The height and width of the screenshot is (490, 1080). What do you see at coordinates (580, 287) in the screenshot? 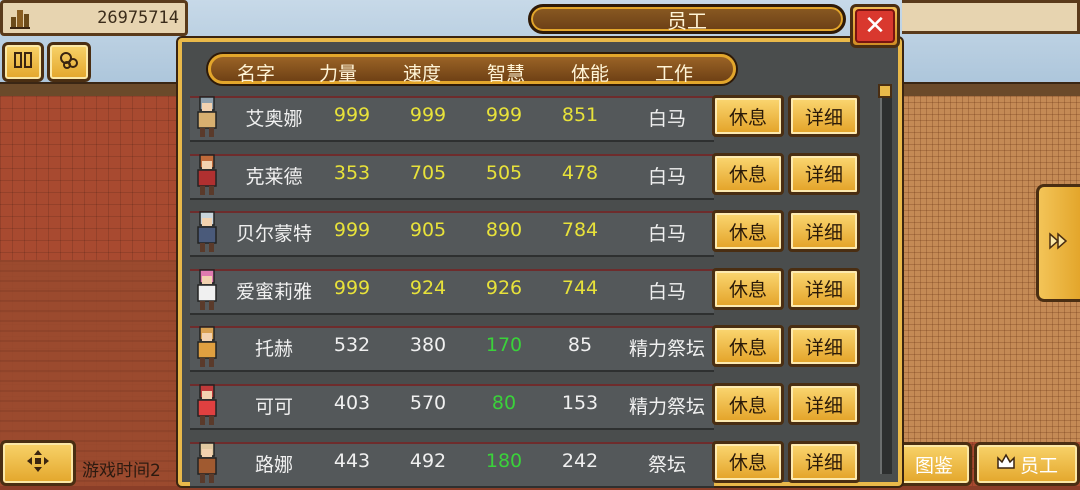
I see `stat-stamina: 744` at bounding box center [580, 287].